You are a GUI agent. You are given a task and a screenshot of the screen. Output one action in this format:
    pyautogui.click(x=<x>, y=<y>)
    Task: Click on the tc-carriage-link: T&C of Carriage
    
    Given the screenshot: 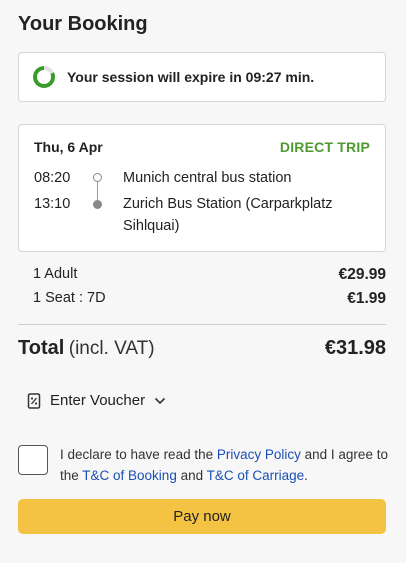 What is the action you would take?
    pyautogui.click(x=256, y=475)
    